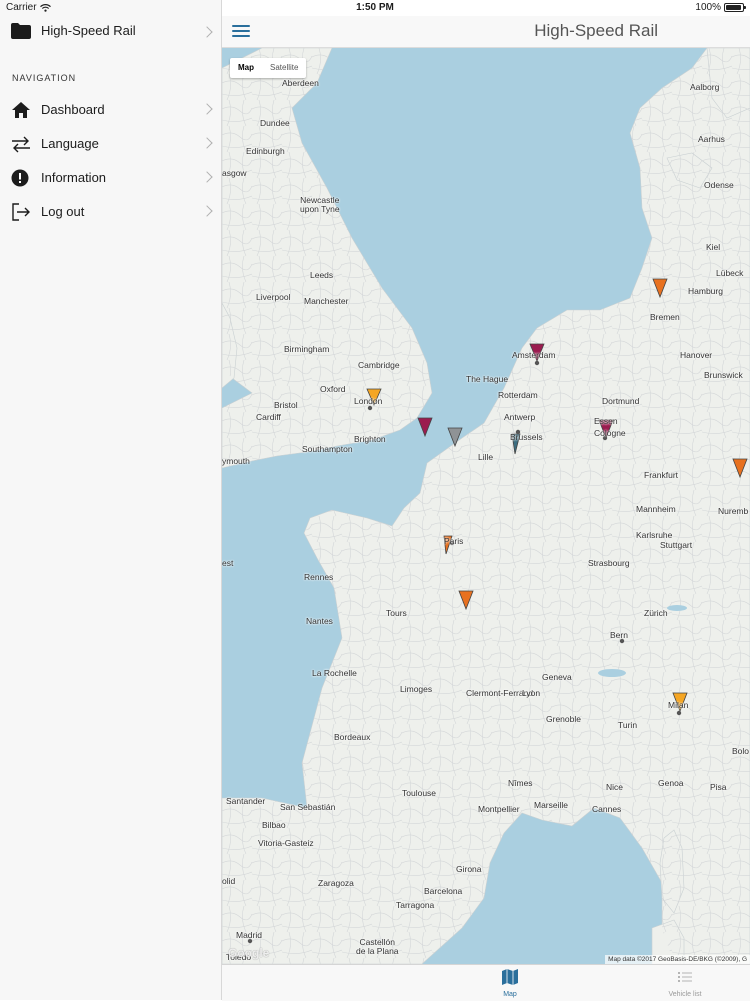  Describe the element at coordinates (705, 87) in the screenshot. I see `city-label: Aalborg` at that location.